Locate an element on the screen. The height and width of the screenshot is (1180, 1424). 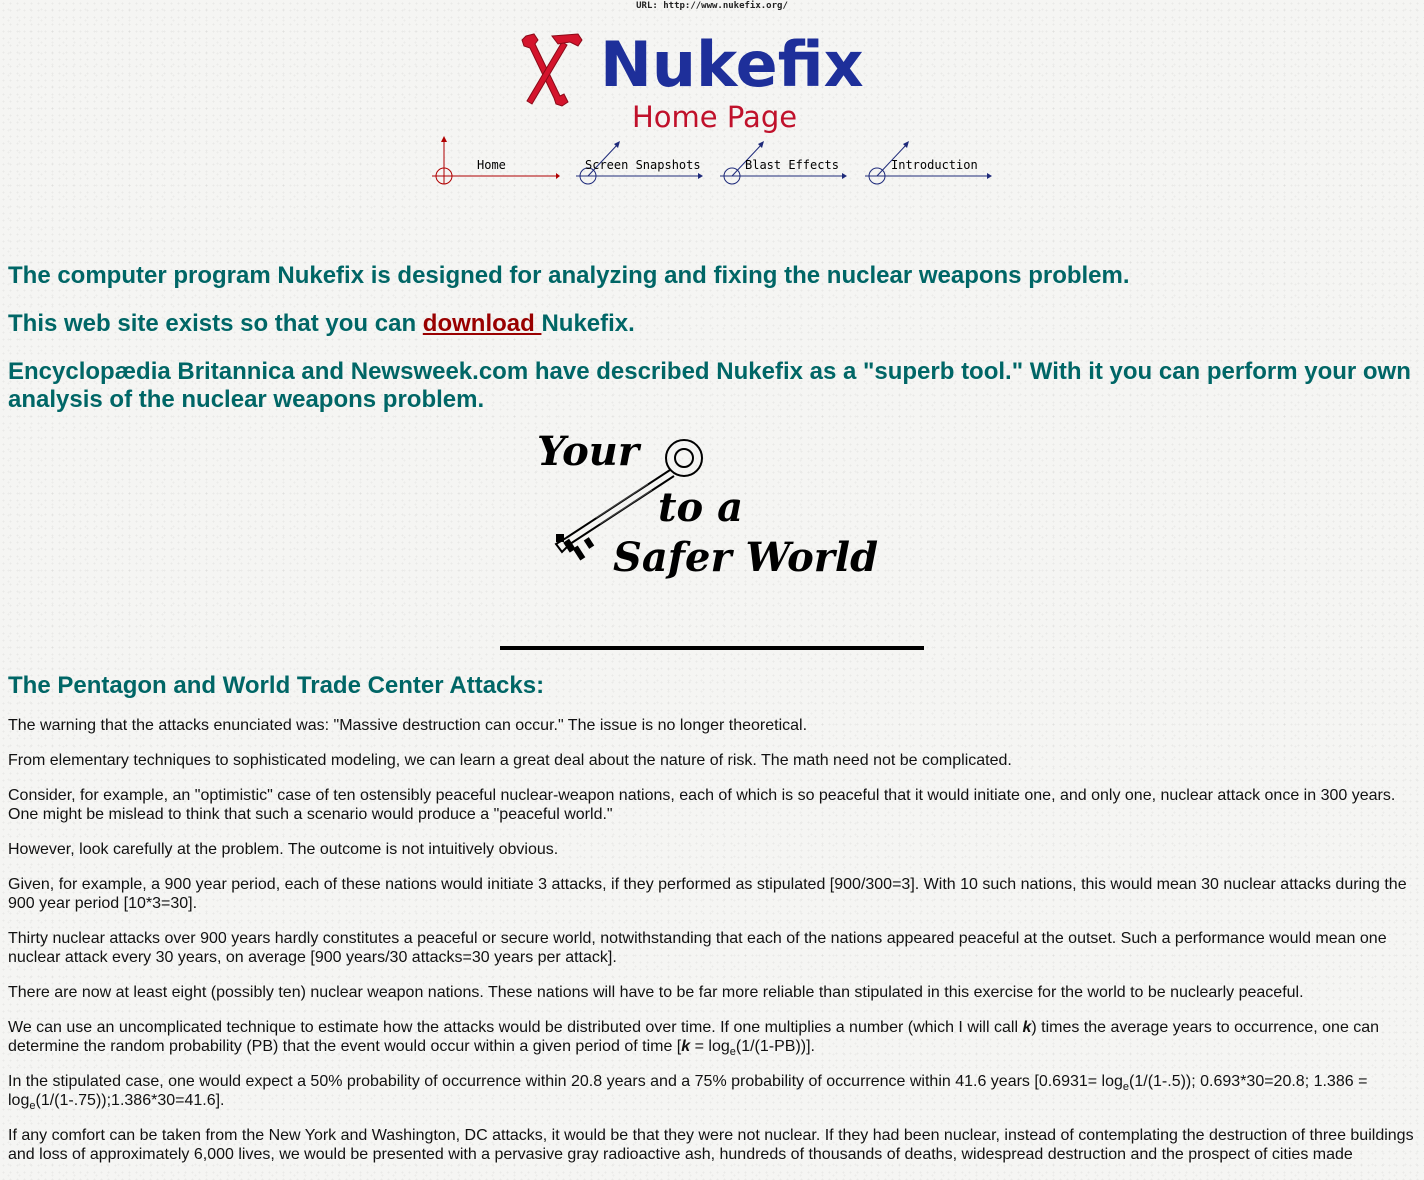
nav-screen-snapshots-label: Screen Snapshots is located at coordinates (643, 165).